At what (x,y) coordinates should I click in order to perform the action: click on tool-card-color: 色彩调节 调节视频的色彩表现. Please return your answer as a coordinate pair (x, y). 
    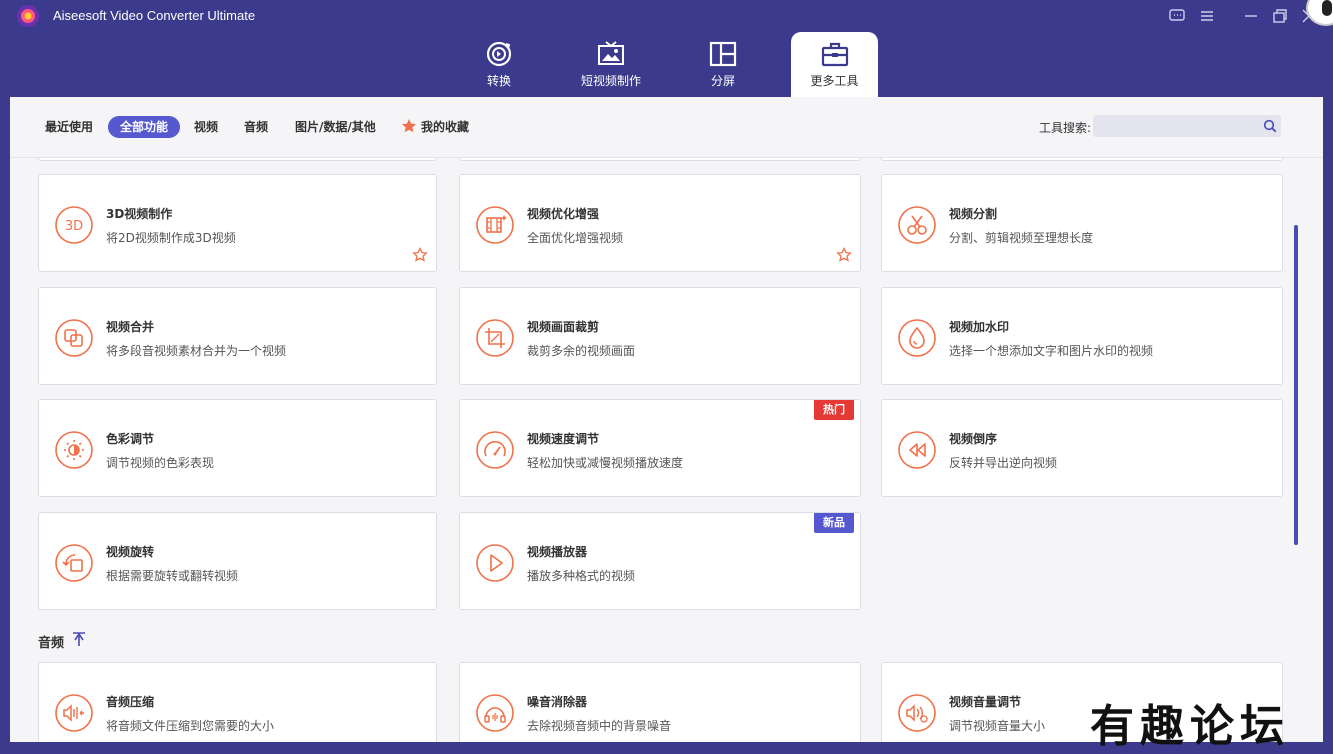
    Looking at the image, I should click on (237, 448).